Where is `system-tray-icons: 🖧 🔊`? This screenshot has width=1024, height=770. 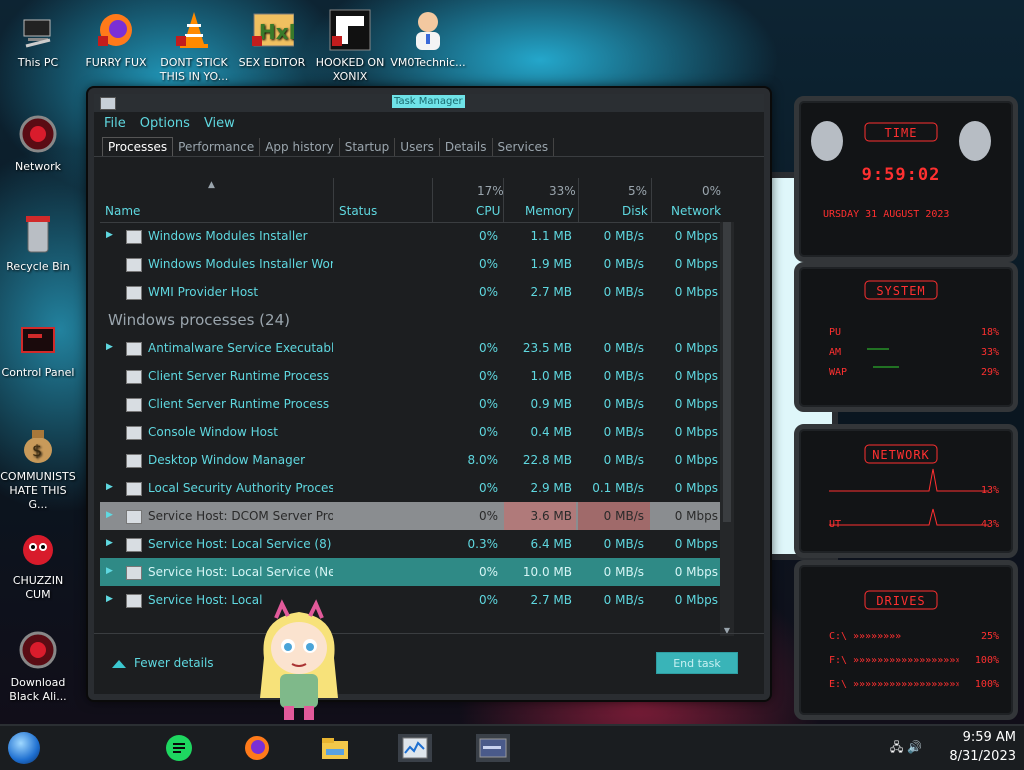
system-tray-icons: 🖧 🔊 is located at coordinates (906, 748).